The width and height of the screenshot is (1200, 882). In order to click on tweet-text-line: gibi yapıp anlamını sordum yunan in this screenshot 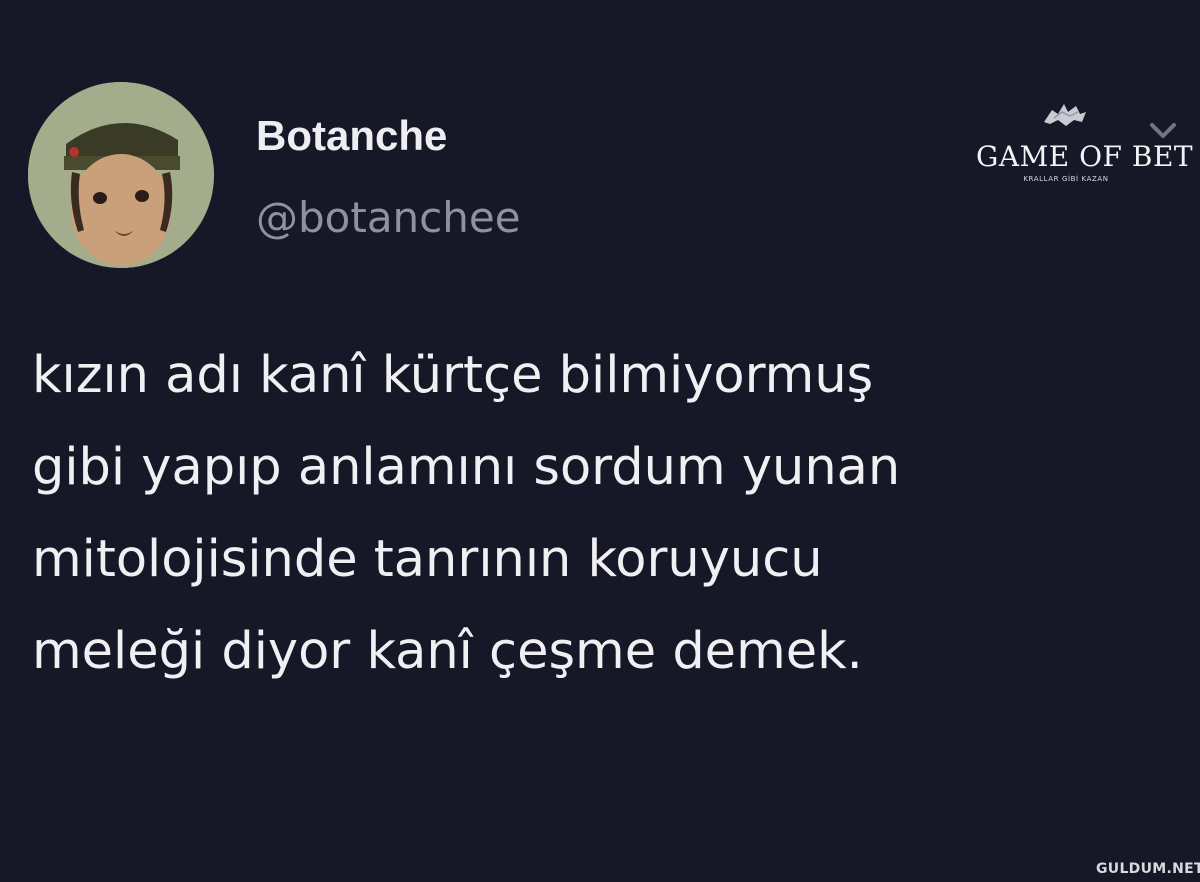, I will do `click(466, 467)`.